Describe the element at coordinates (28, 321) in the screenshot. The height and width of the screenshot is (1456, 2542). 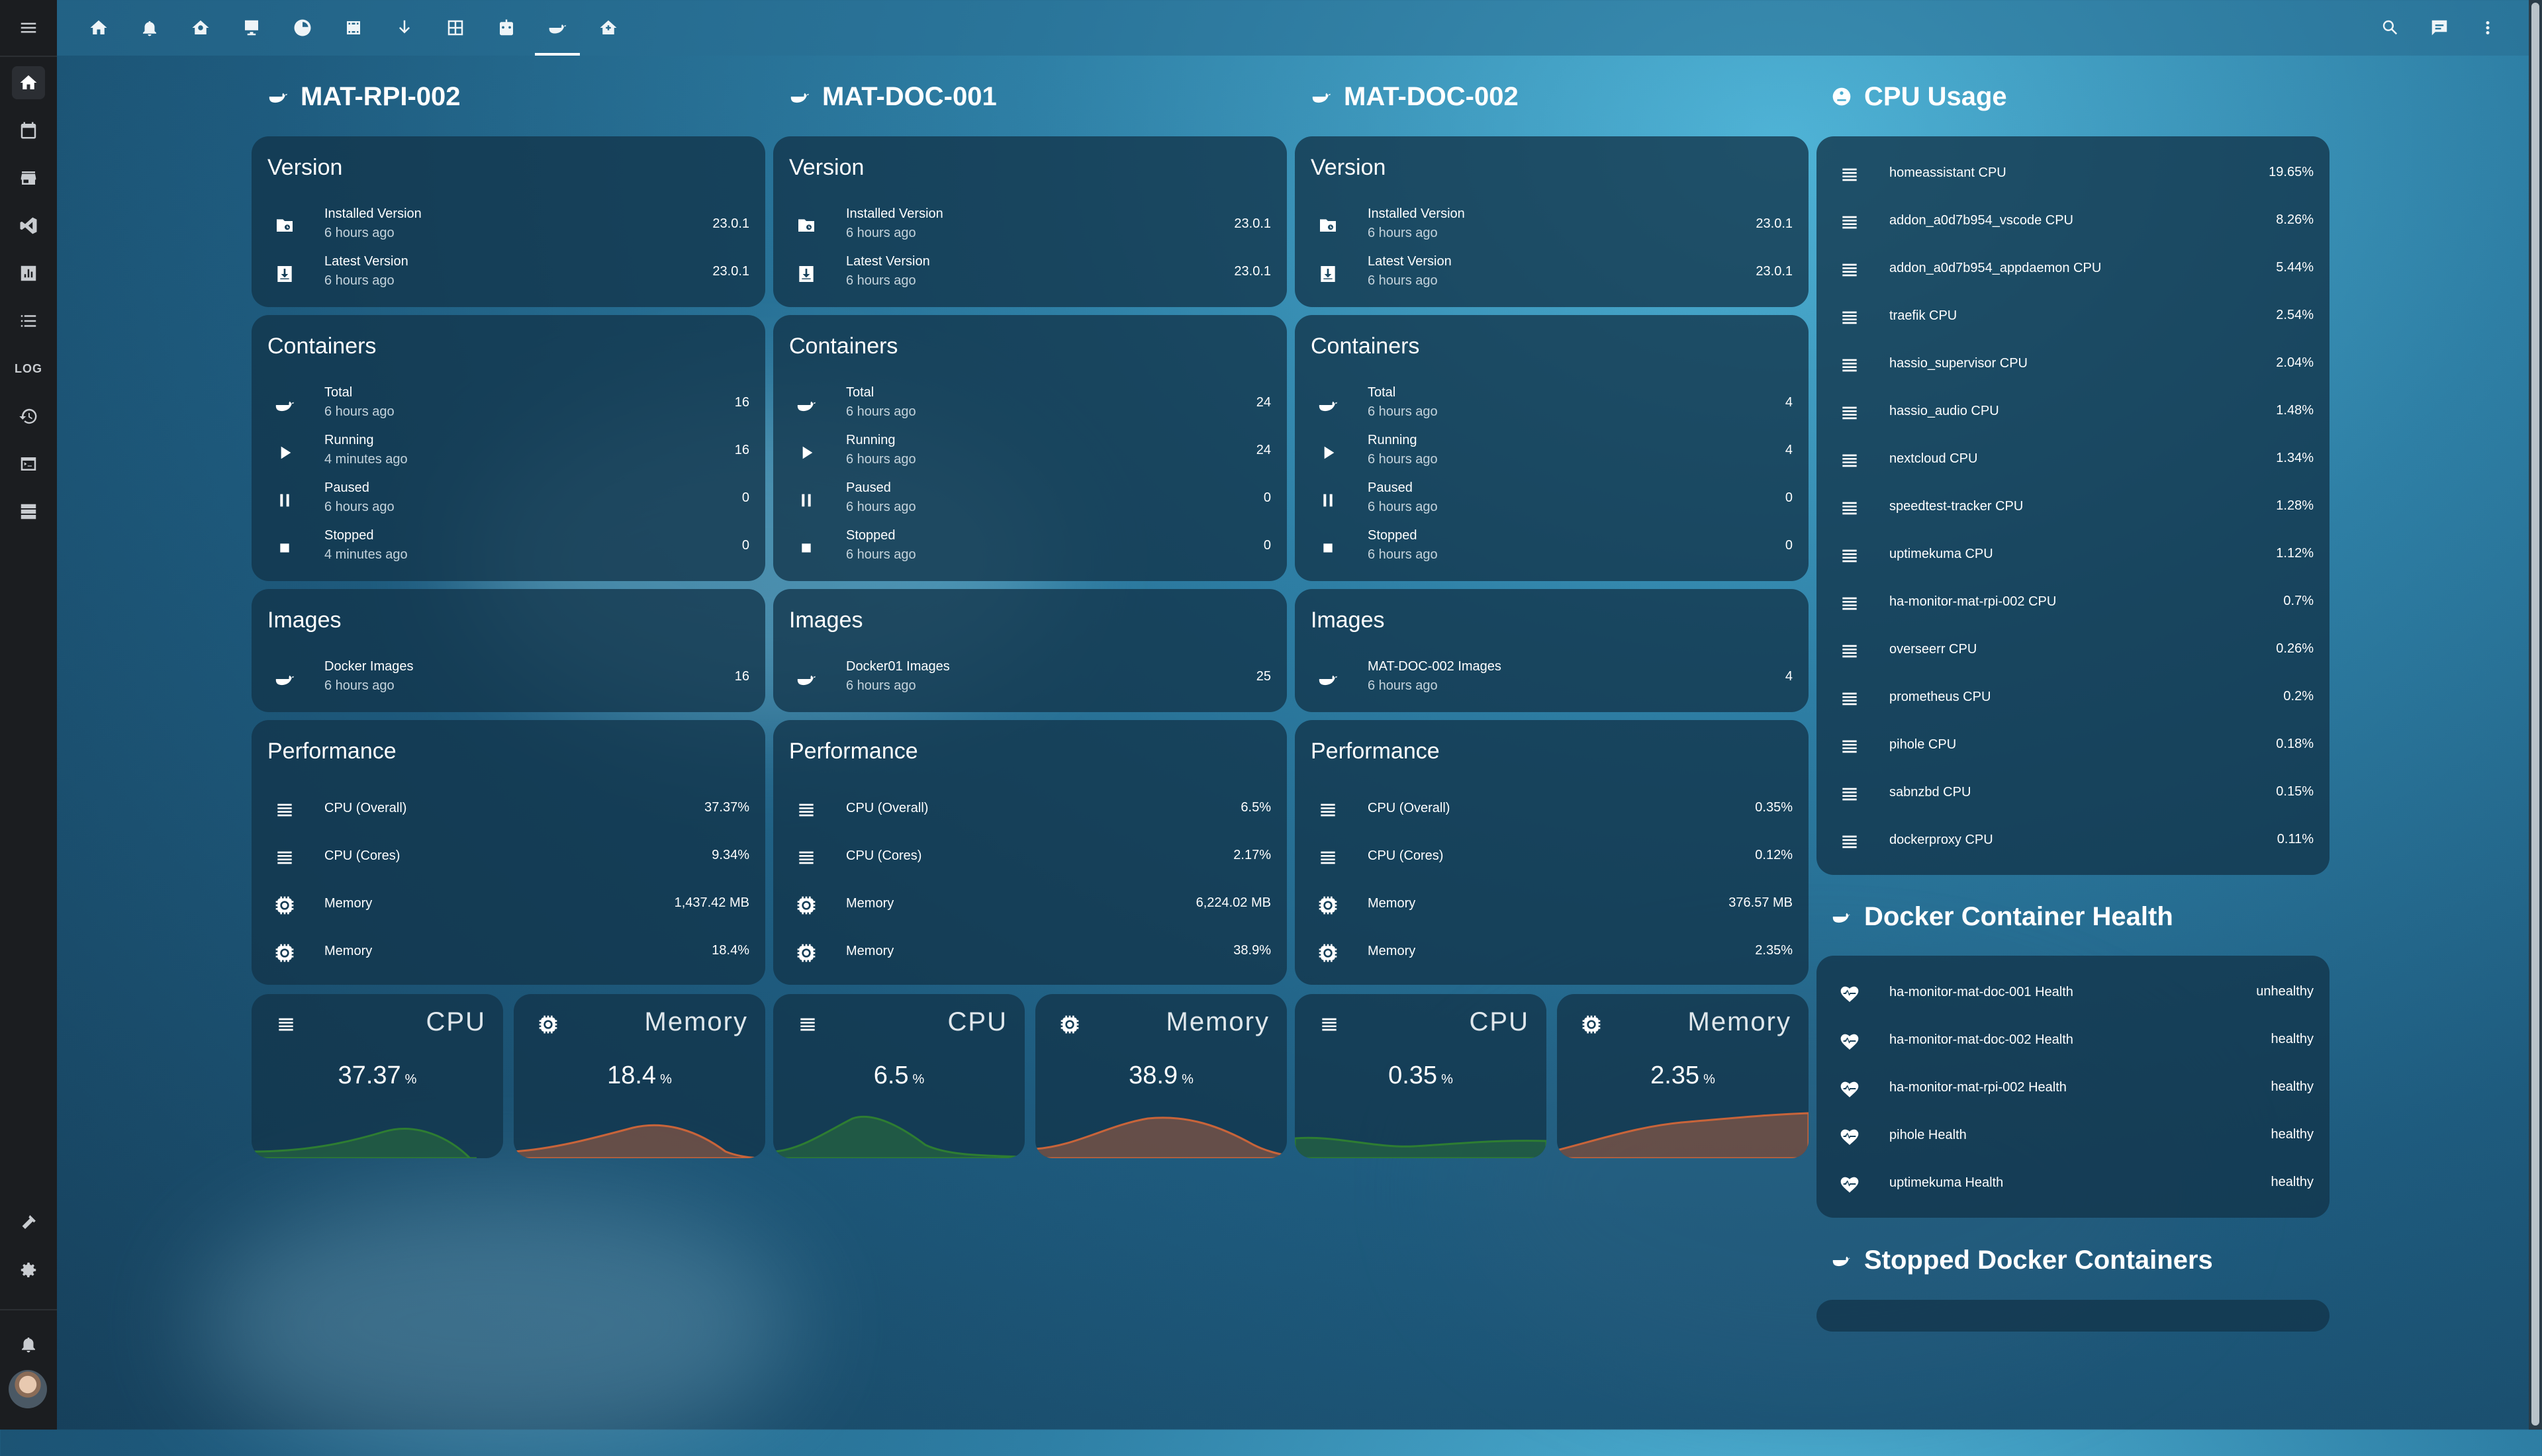
I see `logbook-list-icon` at that location.